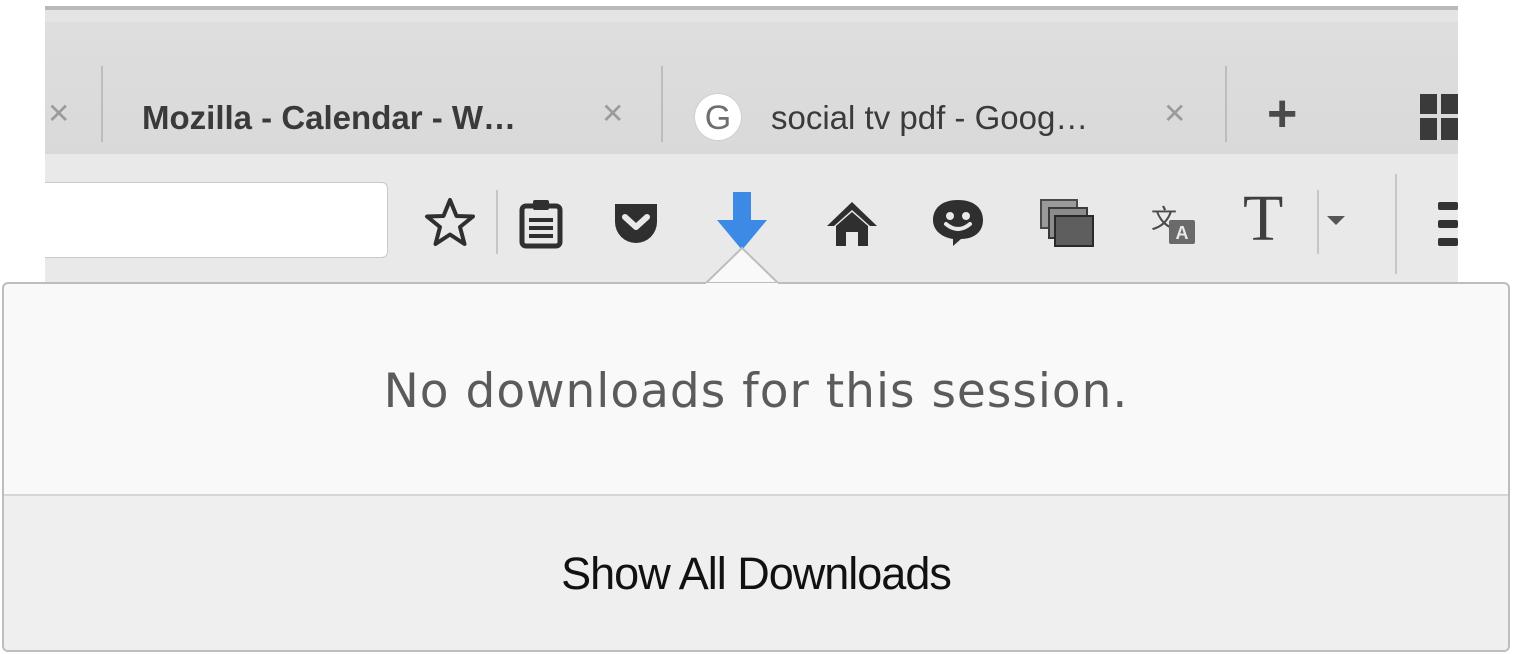 The image size is (1513, 654). I want to click on smiley-icon, so click(958, 223).